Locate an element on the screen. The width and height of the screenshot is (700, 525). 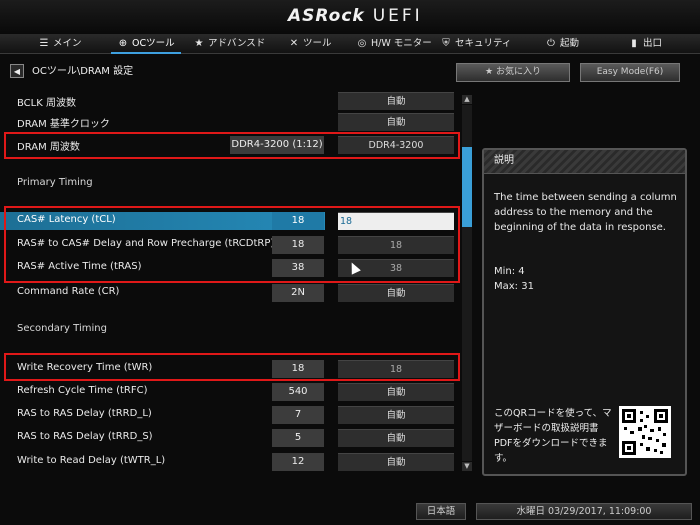
tab-exit: ▮ 出口 is located at coordinates (645, 44).